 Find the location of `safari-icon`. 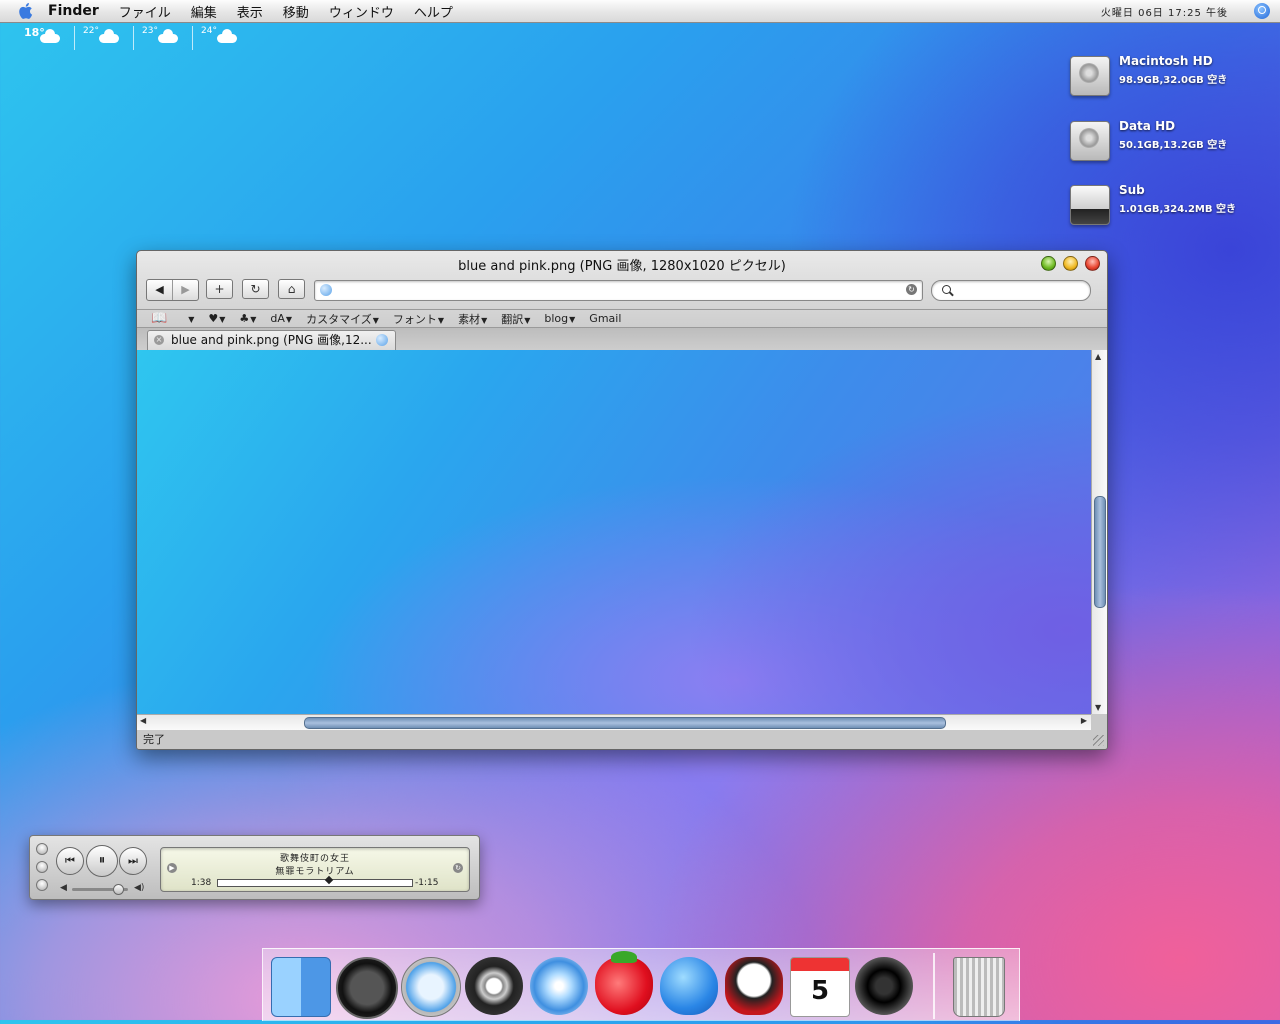

safari-icon is located at coordinates (431, 987).